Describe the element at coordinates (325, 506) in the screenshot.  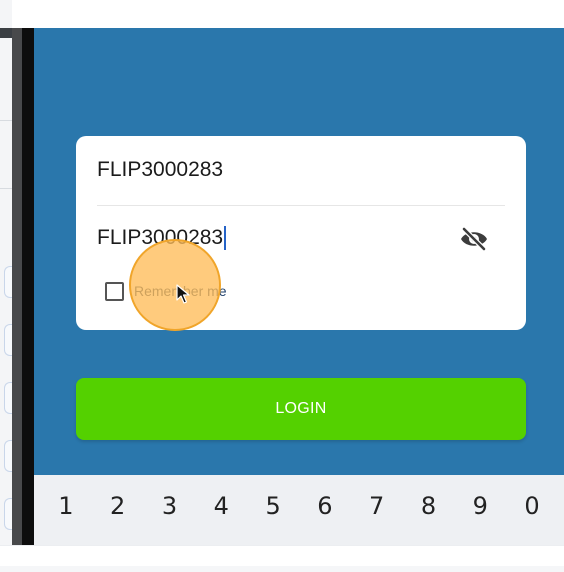
I see `key-6: 6` at that location.